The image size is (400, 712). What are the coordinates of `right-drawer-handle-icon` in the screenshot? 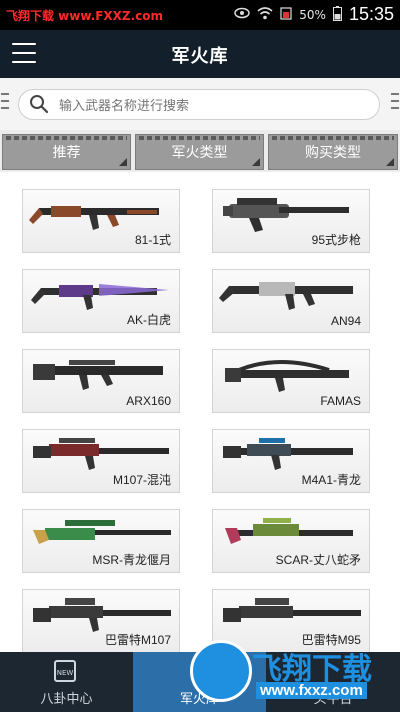 It's located at (395, 105).